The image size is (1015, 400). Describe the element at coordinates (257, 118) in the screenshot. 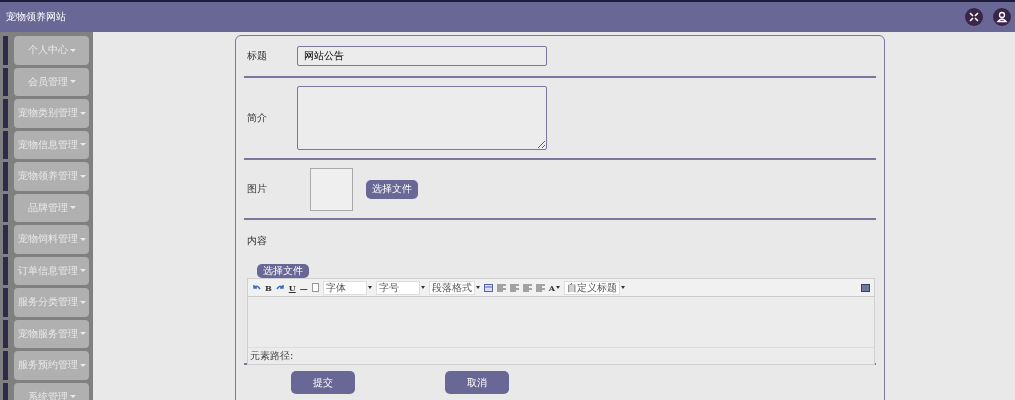

I see `field-label: 简介` at that location.